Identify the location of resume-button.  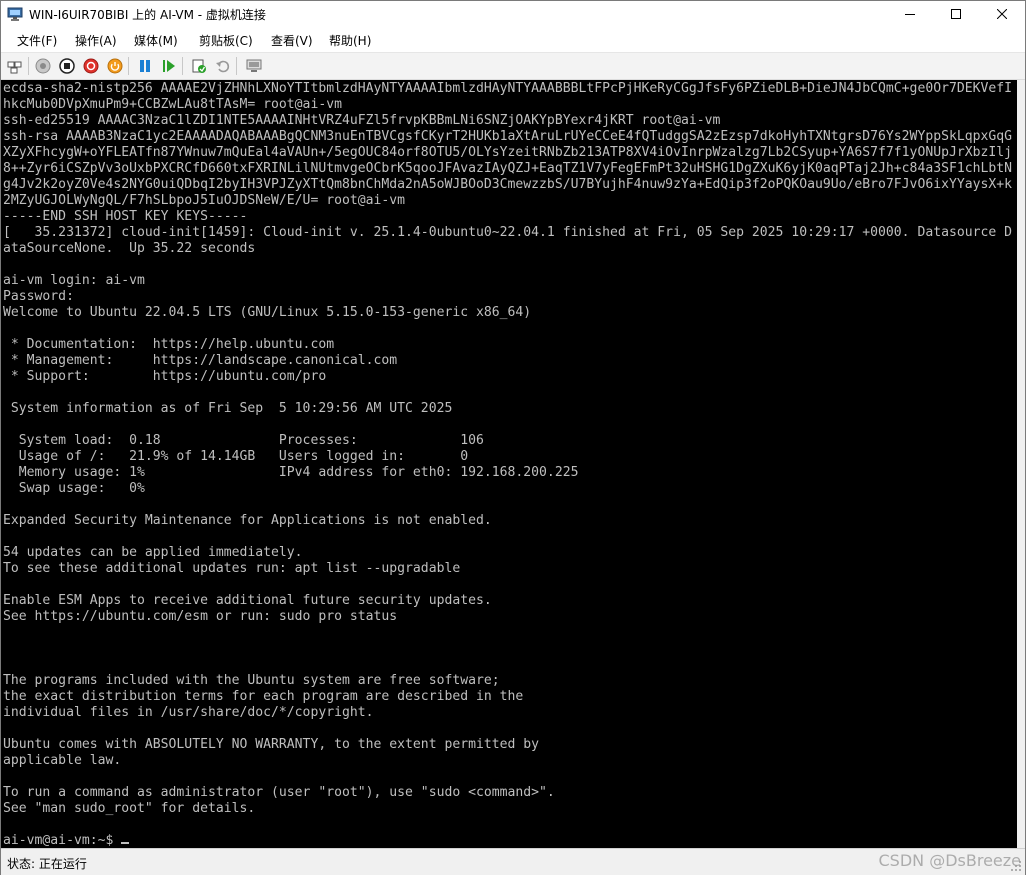
(169, 66).